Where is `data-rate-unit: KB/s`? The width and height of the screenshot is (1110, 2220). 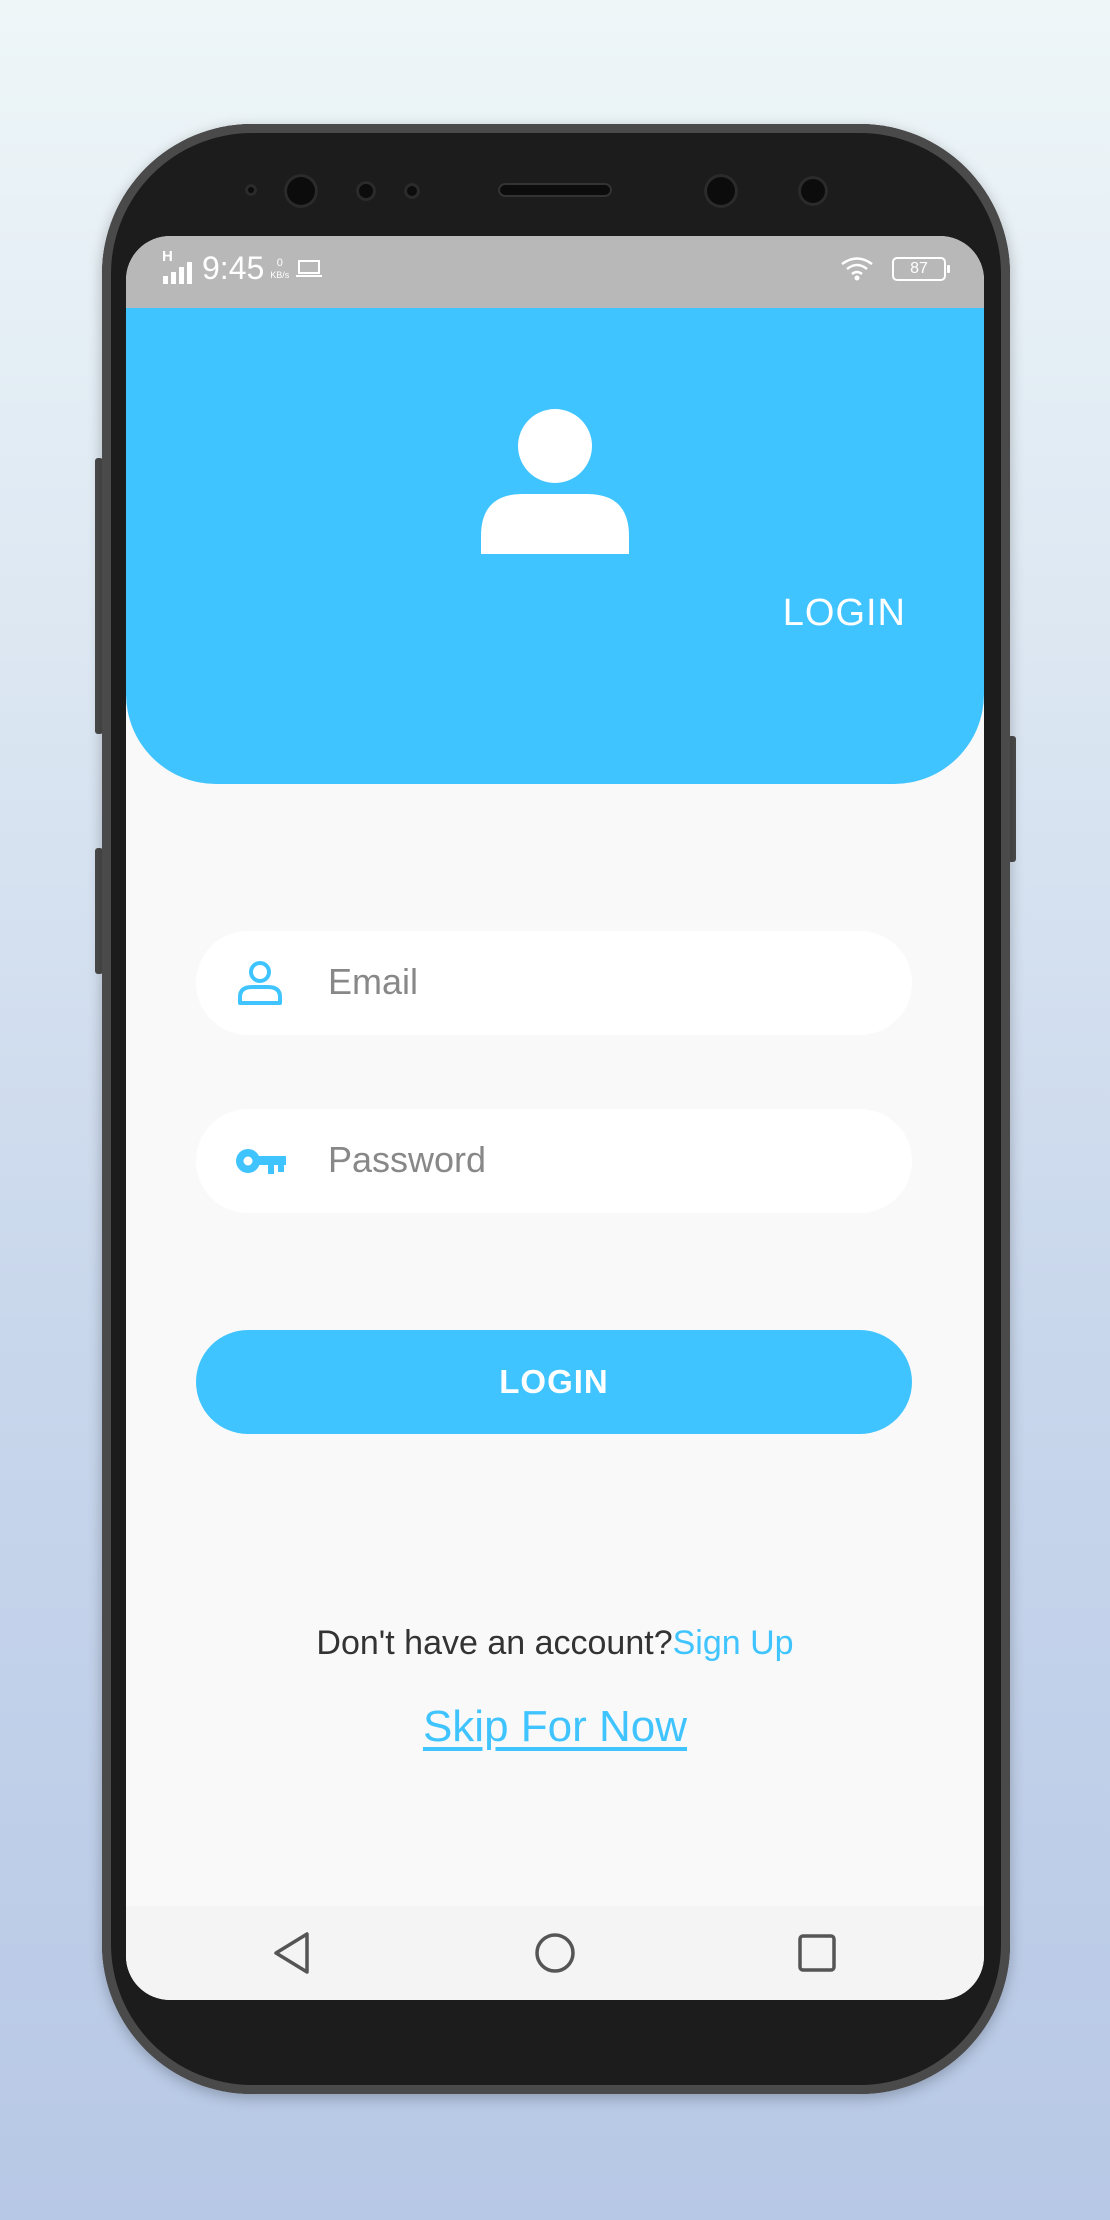 data-rate-unit: KB/s is located at coordinates (280, 274).